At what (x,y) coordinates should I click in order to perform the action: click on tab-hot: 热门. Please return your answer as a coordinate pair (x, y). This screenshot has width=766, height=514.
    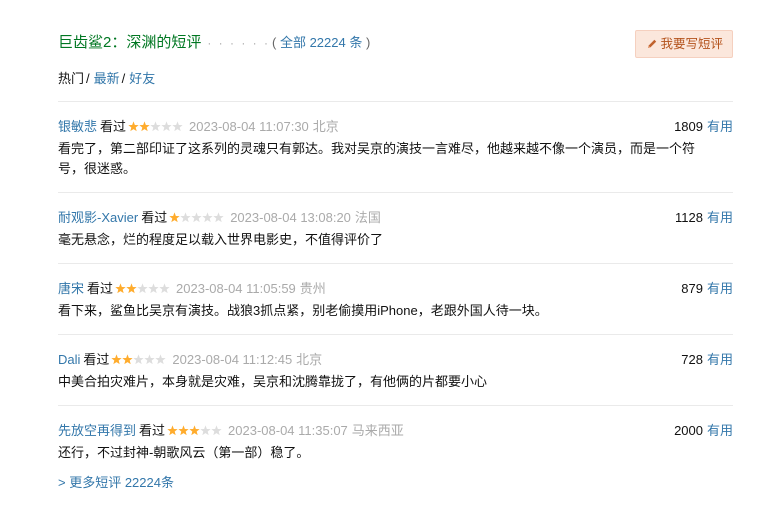
    Looking at the image, I should click on (71, 78).